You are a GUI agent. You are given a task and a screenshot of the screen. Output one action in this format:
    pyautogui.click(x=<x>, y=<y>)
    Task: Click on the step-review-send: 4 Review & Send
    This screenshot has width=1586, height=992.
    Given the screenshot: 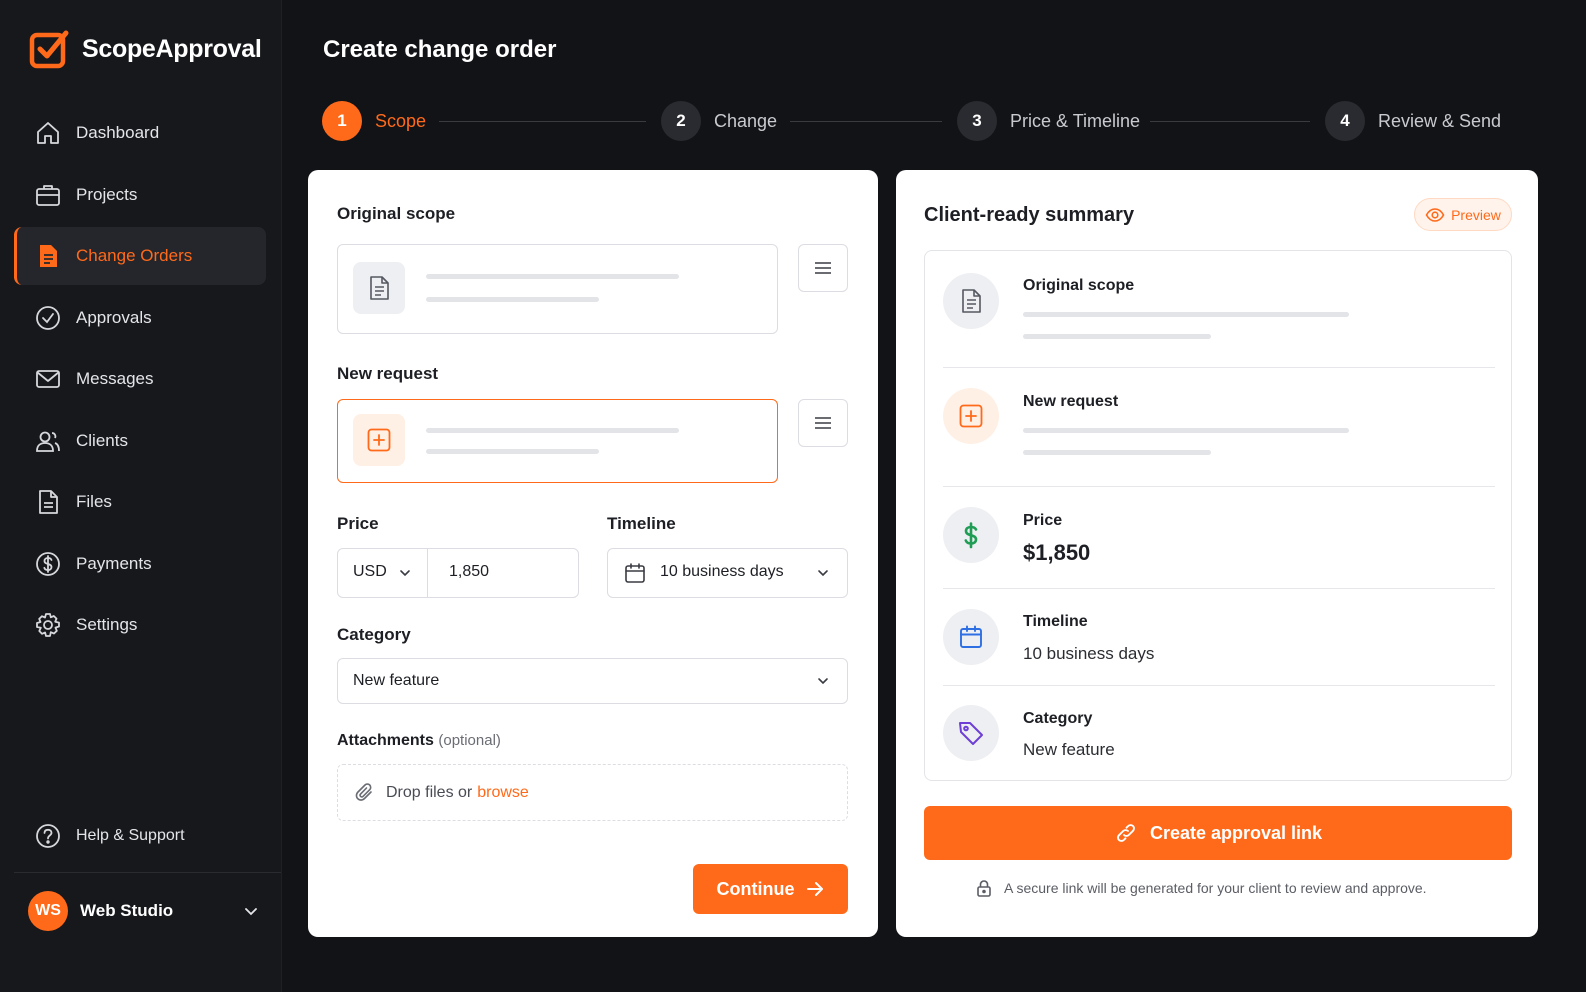 What is the action you would take?
    pyautogui.click(x=1413, y=121)
    